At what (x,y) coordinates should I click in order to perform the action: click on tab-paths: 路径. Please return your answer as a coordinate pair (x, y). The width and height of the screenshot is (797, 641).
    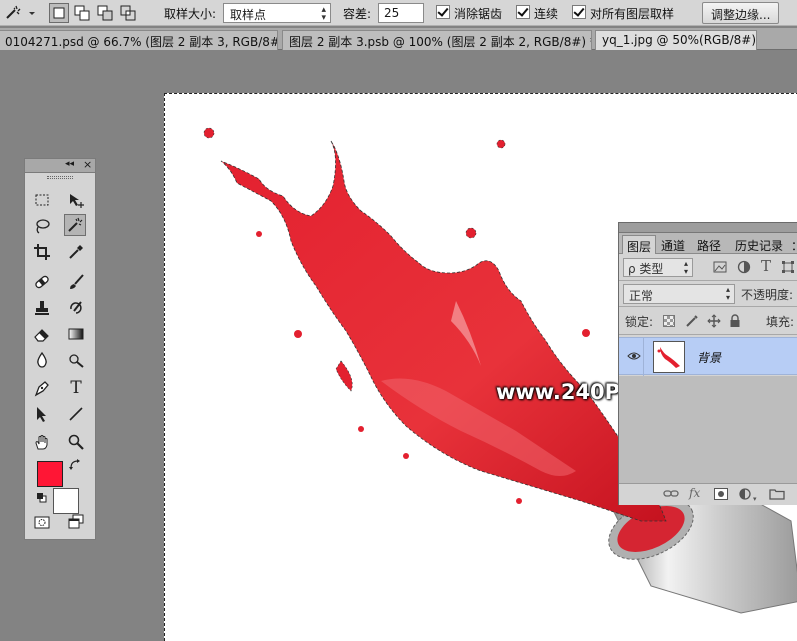
    Looking at the image, I should click on (709, 244).